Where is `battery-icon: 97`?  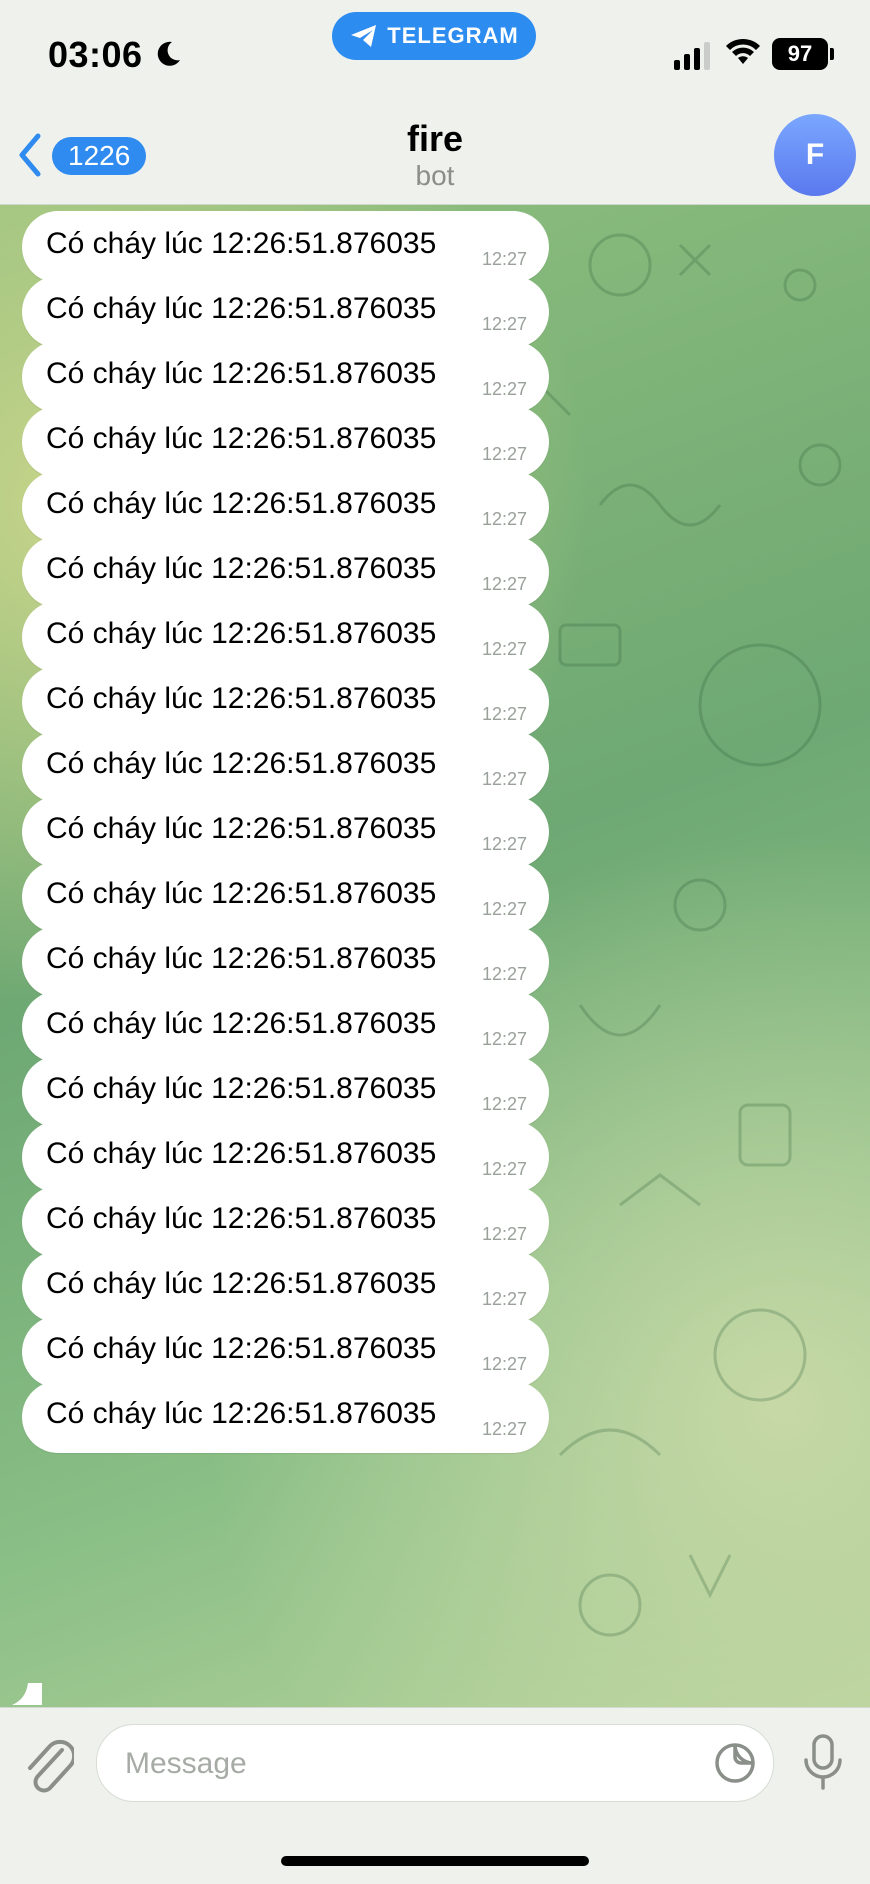
battery-icon: 97 is located at coordinates (800, 54).